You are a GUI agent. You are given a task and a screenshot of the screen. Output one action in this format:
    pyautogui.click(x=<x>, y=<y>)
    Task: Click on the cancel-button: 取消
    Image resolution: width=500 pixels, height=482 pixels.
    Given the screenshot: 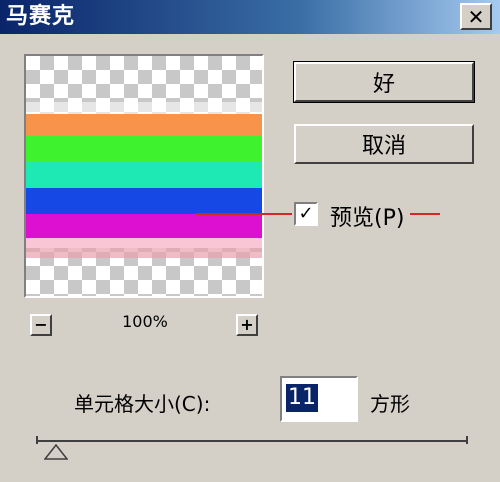 What is the action you would take?
    pyautogui.click(x=384, y=144)
    